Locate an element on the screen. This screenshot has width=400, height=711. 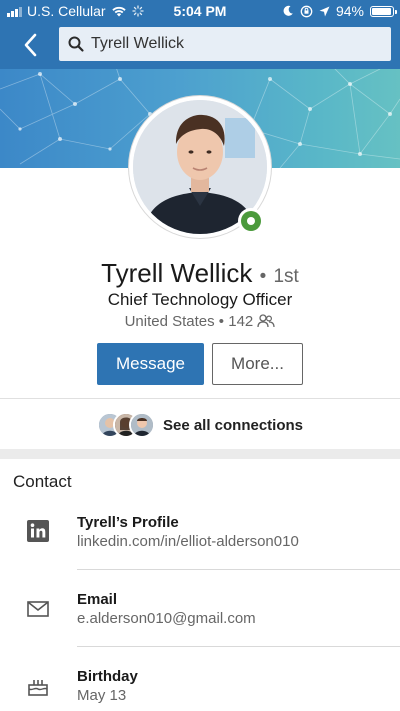
contact-item-email: Email e.alderson010@gmail.com is located at coordinates (200, 617).